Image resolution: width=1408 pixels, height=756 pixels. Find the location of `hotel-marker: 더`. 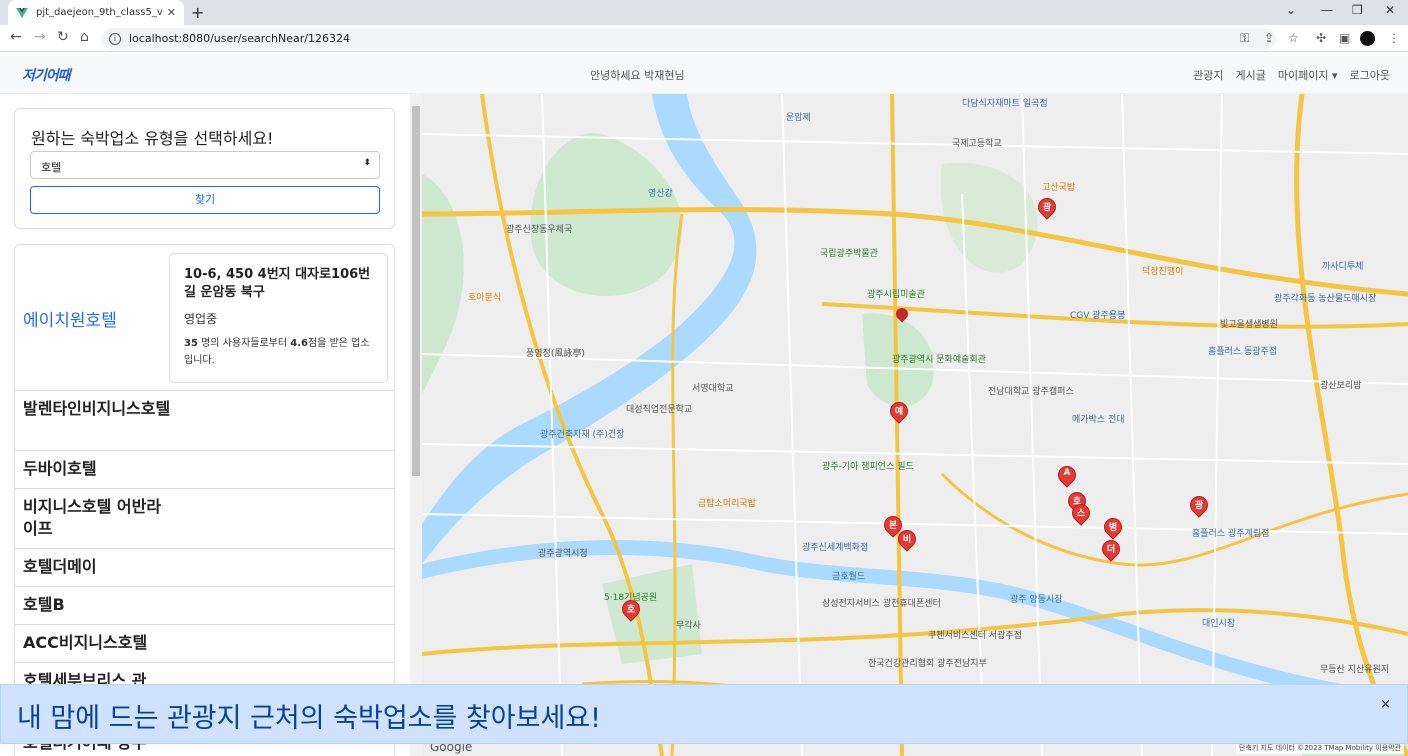

hotel-marker: 더 is located at coordinates (1111, 551).